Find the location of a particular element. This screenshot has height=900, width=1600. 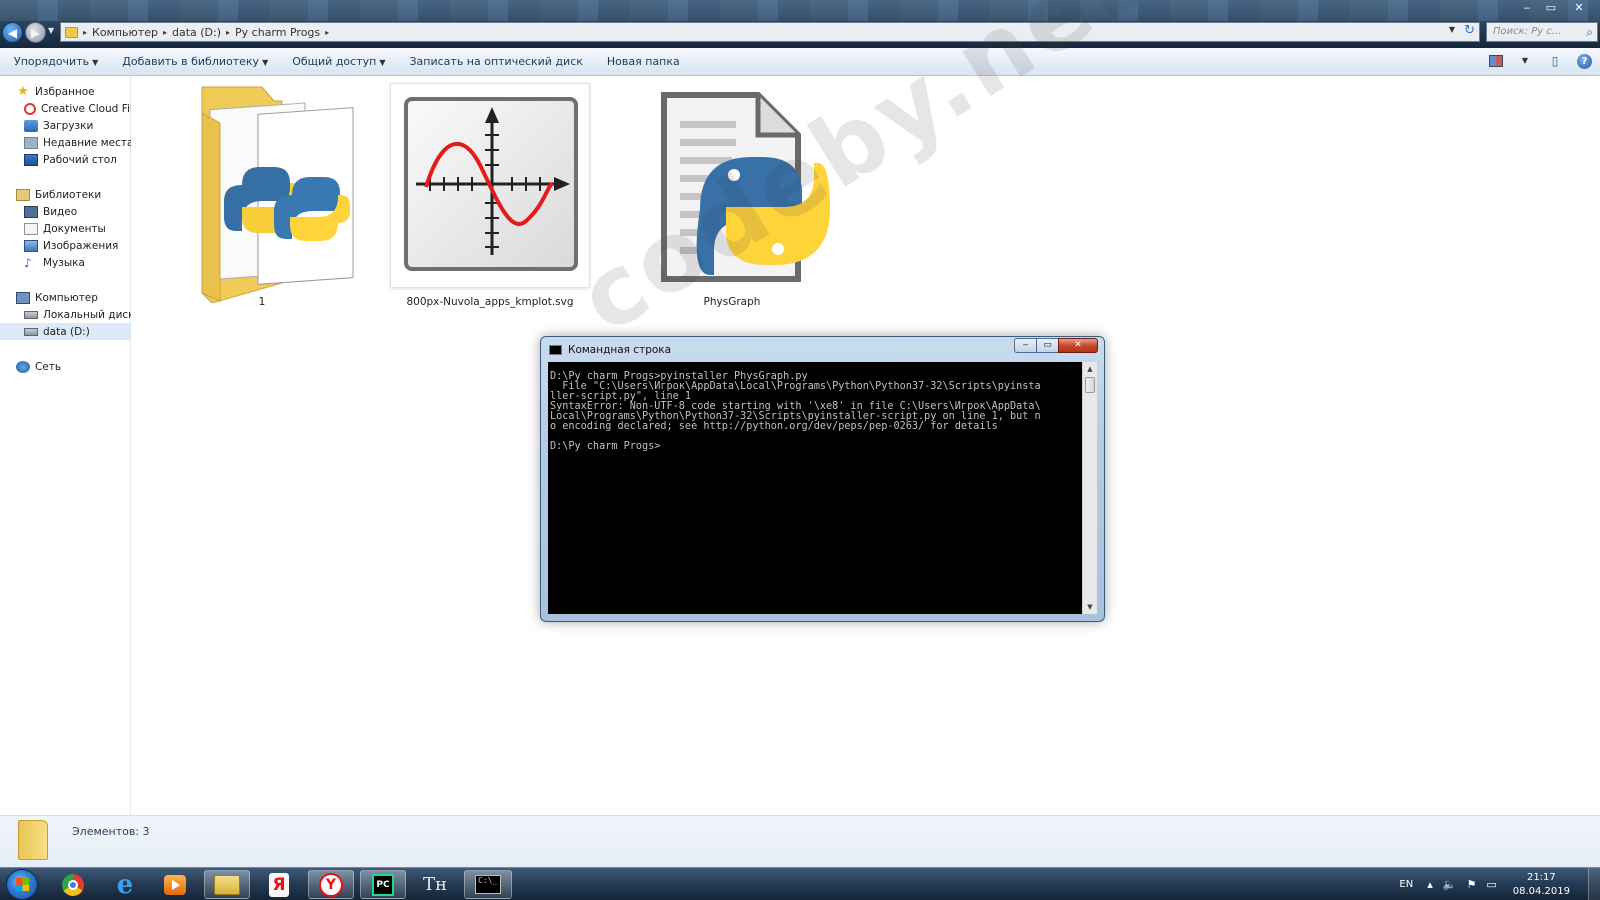

file-item-folder-1: 1 is located at coordinates (262, 198).